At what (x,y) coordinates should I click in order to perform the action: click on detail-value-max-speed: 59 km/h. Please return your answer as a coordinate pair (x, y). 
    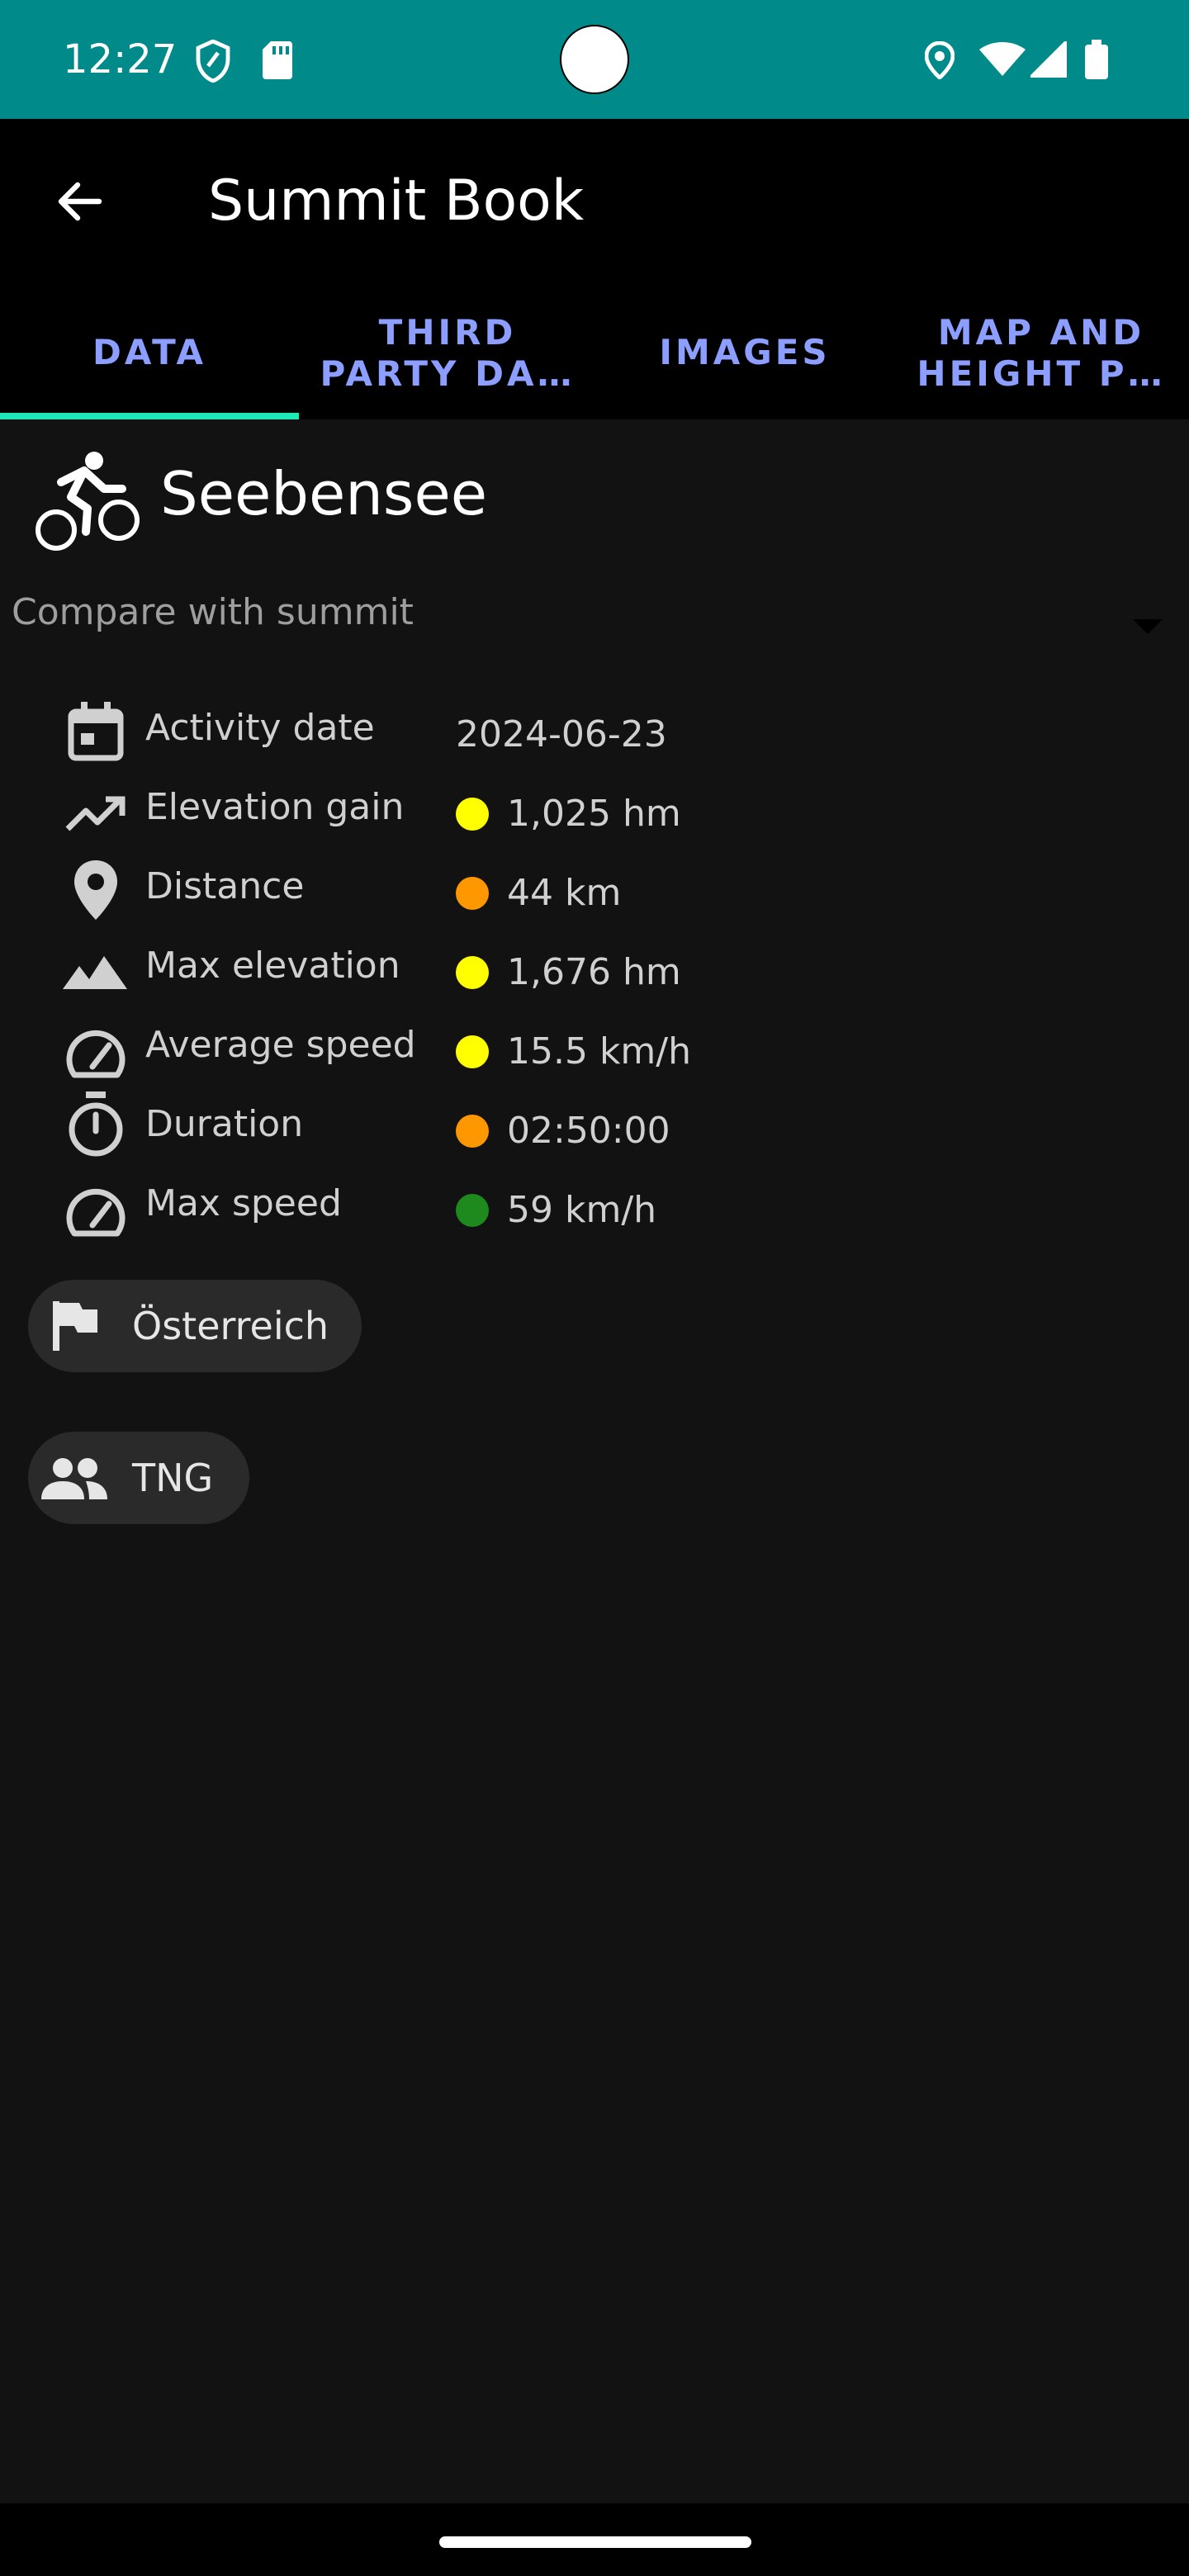
    Looking at the image, I should click on (582, 1210).